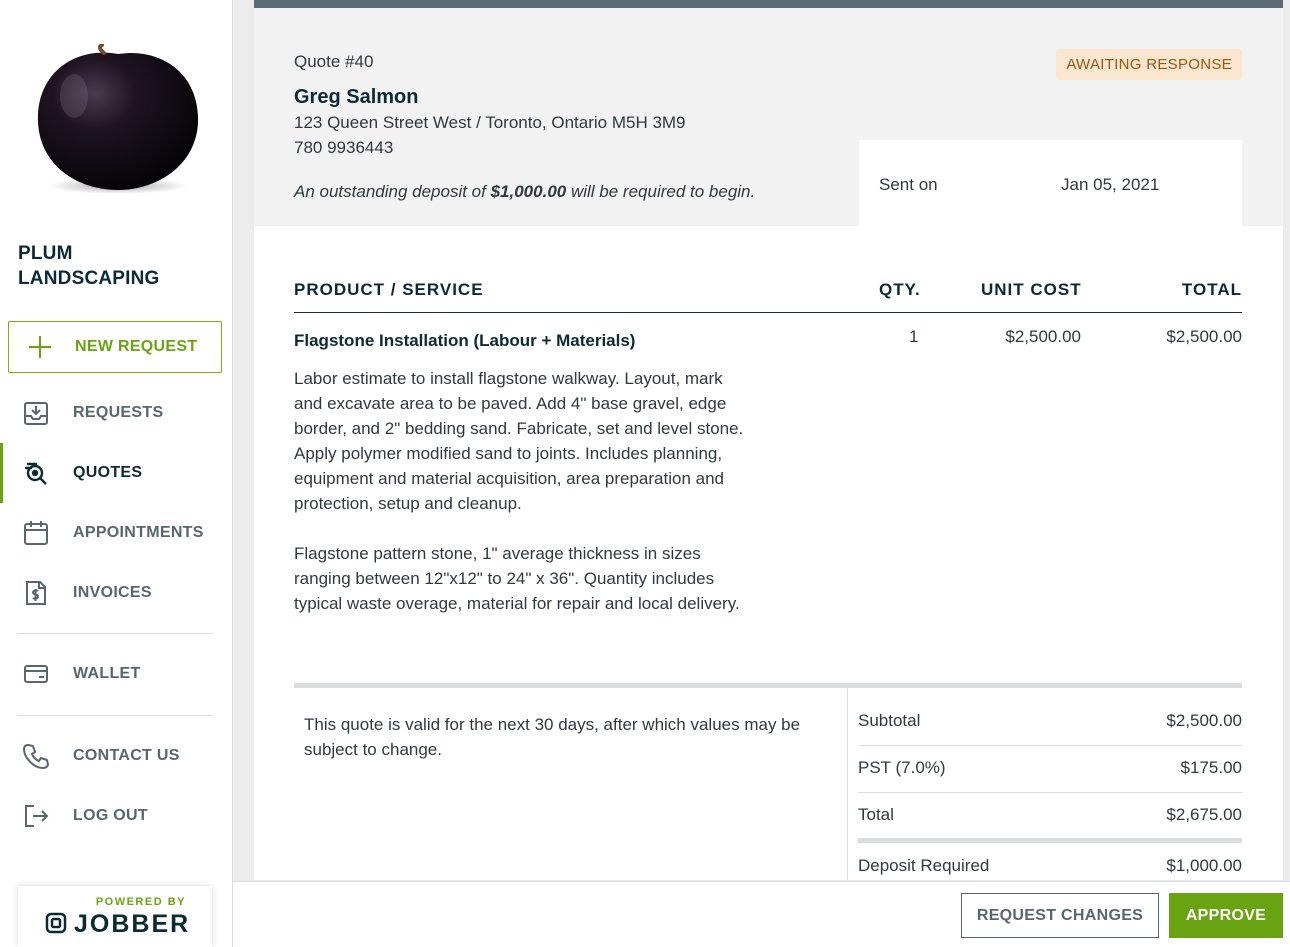 The height and width of the screenshot is (947, 1290). Describe the element at coordinates (1031, 289) in the screenshot. I see `header-unit-cost: UNIT COST` at that location.